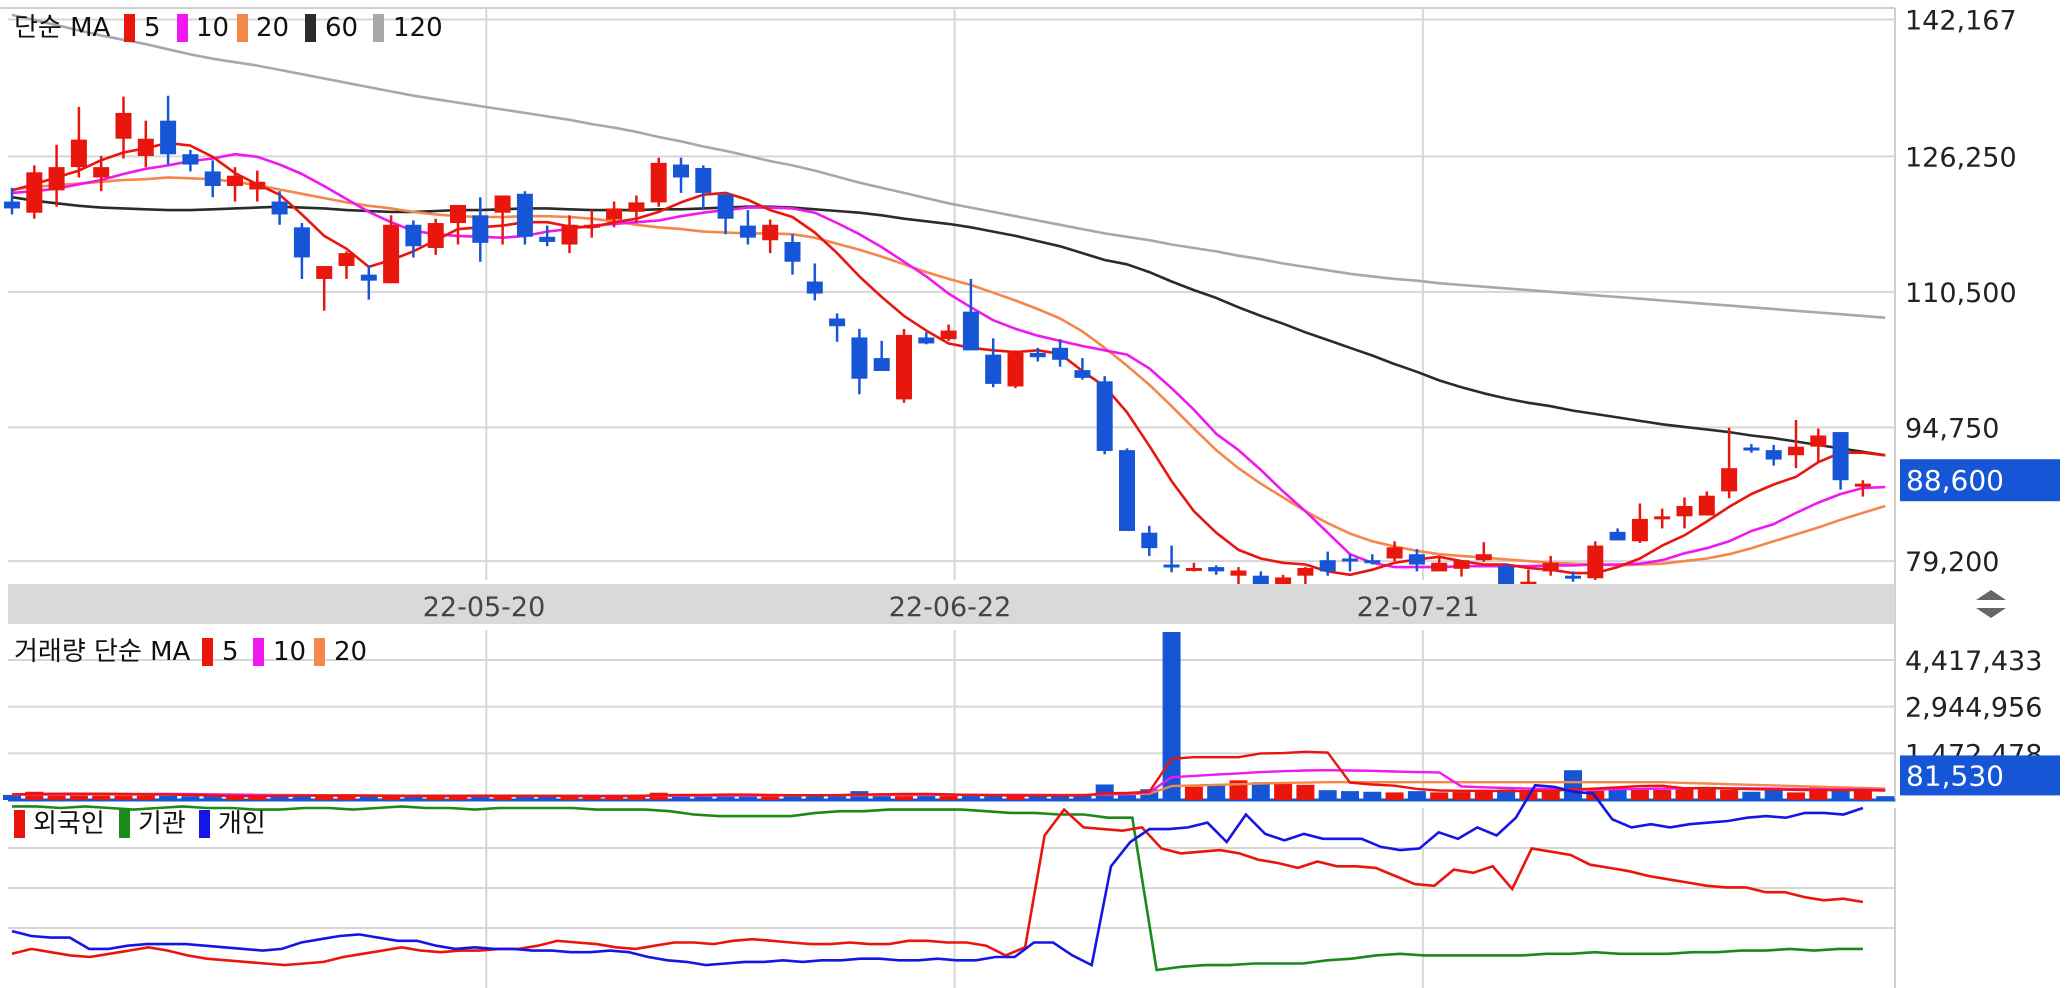 The image size is (2067, 988). I want to click on volume-legend-swatch-ma10, so click(258, 652).